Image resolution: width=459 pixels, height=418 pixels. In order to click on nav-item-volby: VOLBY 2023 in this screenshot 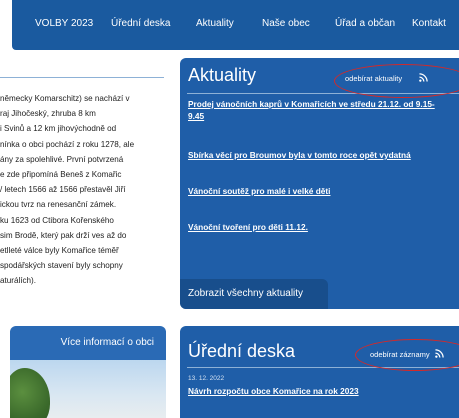, I will do `click(64, 23)`.